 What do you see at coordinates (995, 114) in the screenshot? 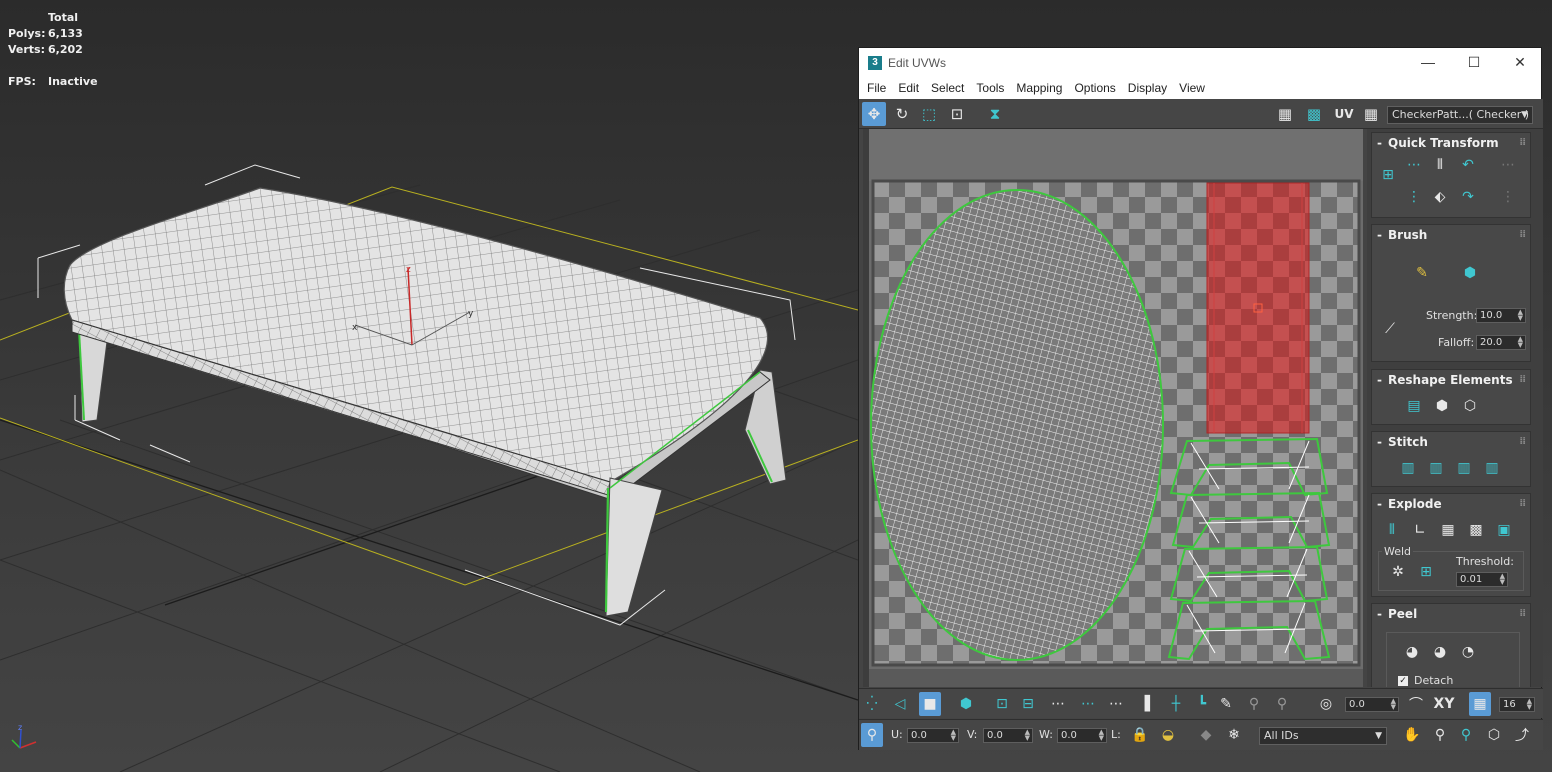
I see `mirror-tool-icon: ⧗` at bounding box center [995, 114].